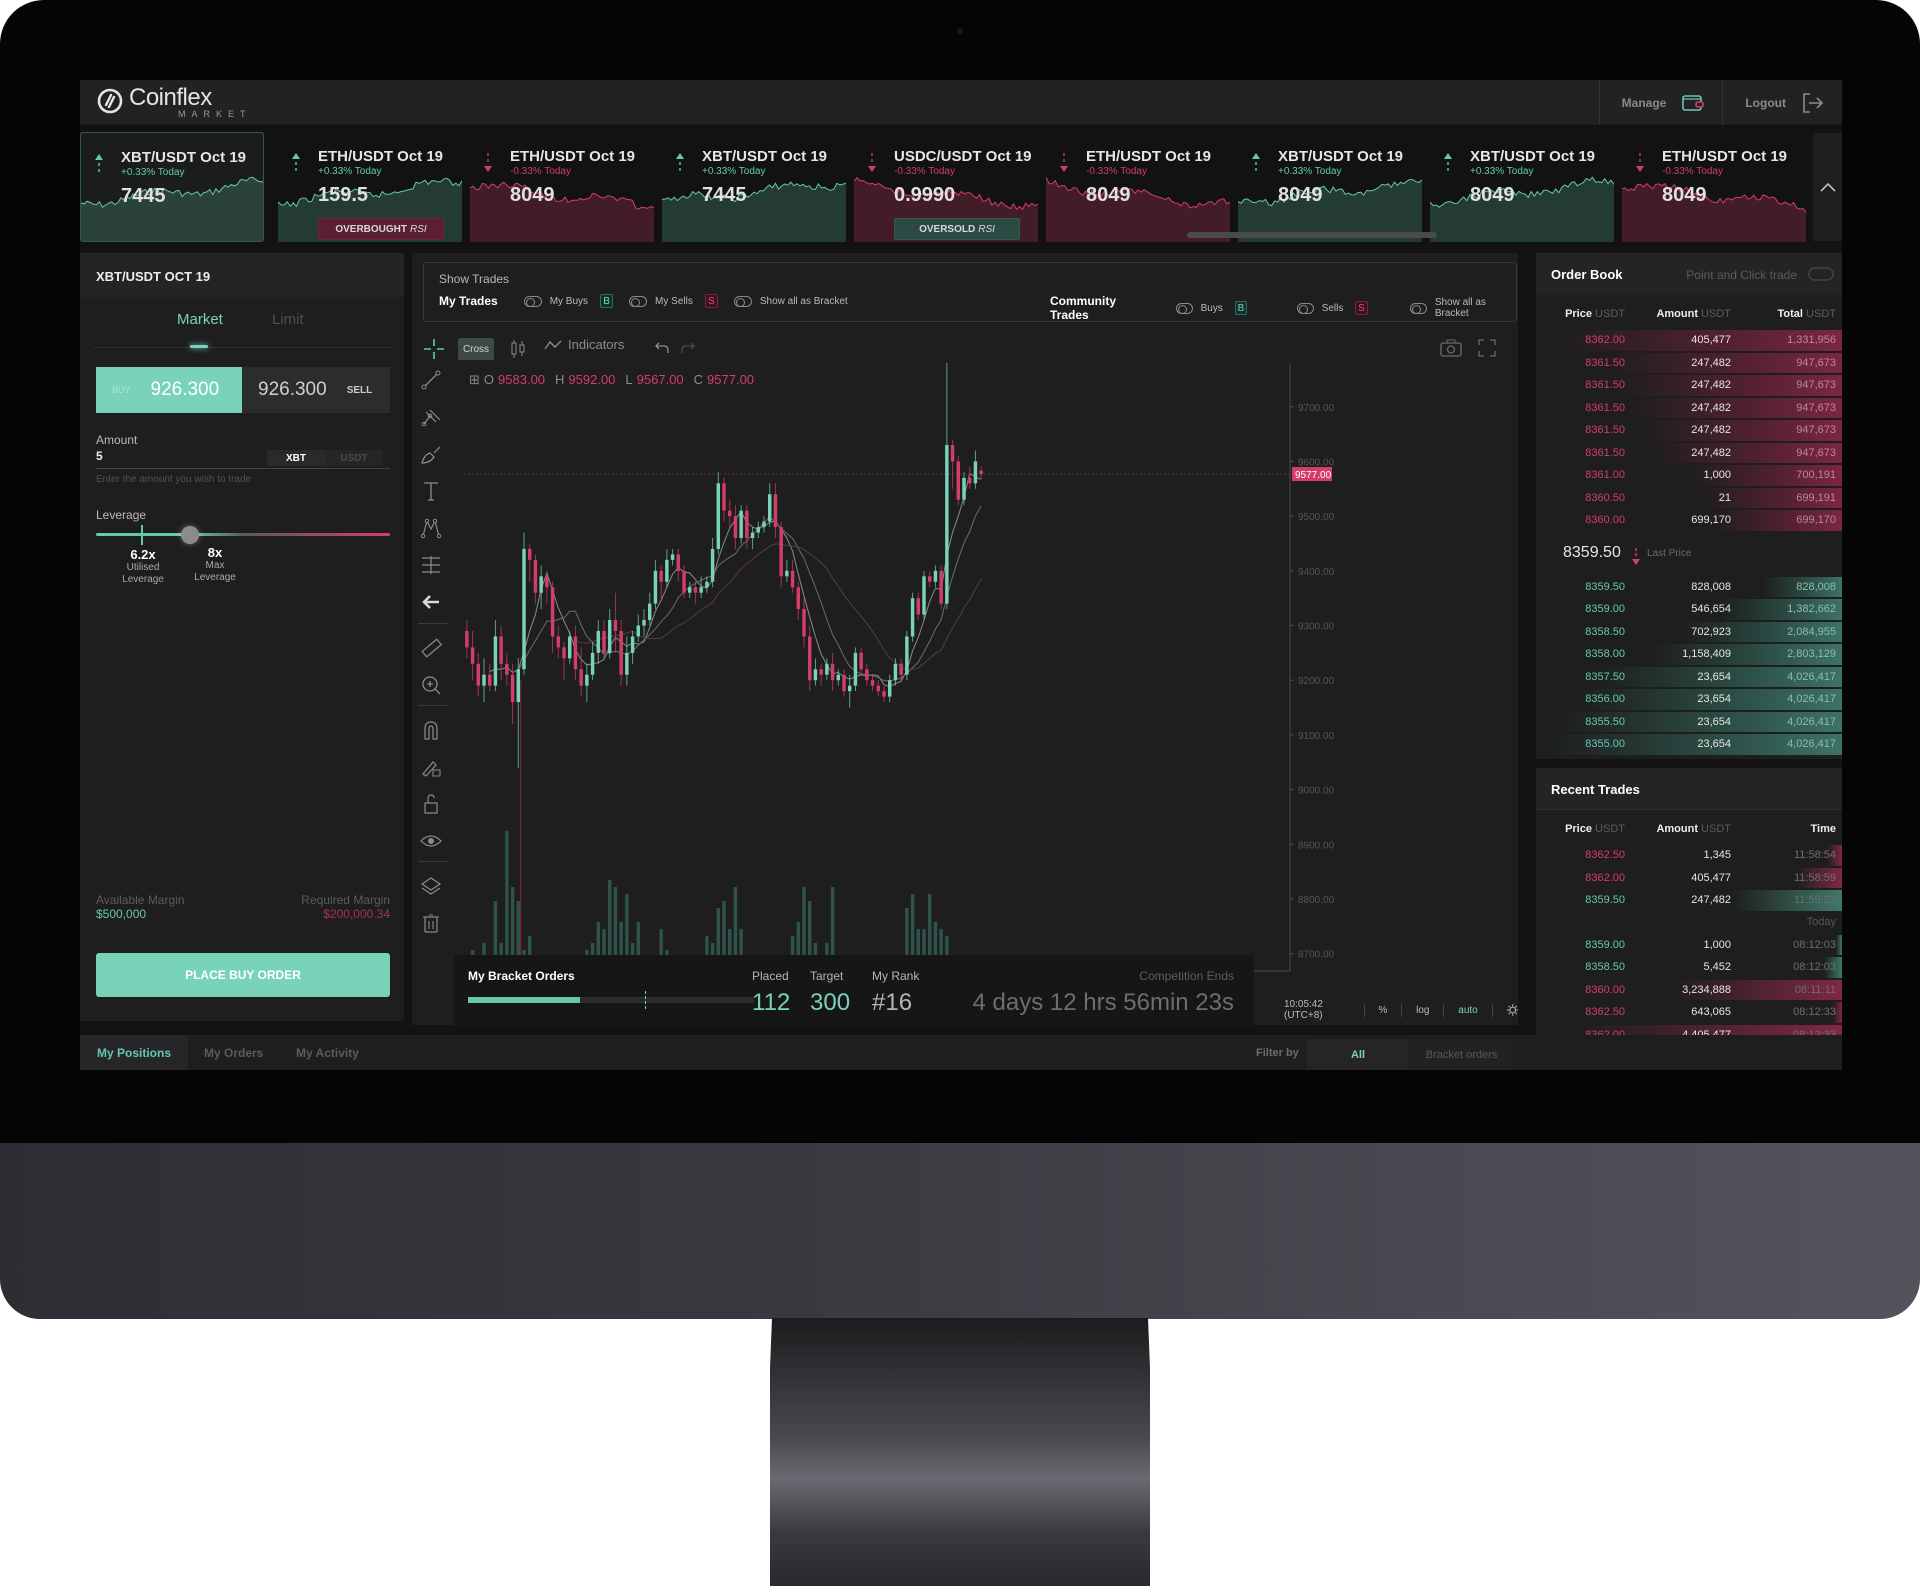  What do you see at coordinates (1689, 632) in the screenshot?
I see `order-book-row: 8358.50 702,923 2,084,955` at bounding box center [1689, 632].